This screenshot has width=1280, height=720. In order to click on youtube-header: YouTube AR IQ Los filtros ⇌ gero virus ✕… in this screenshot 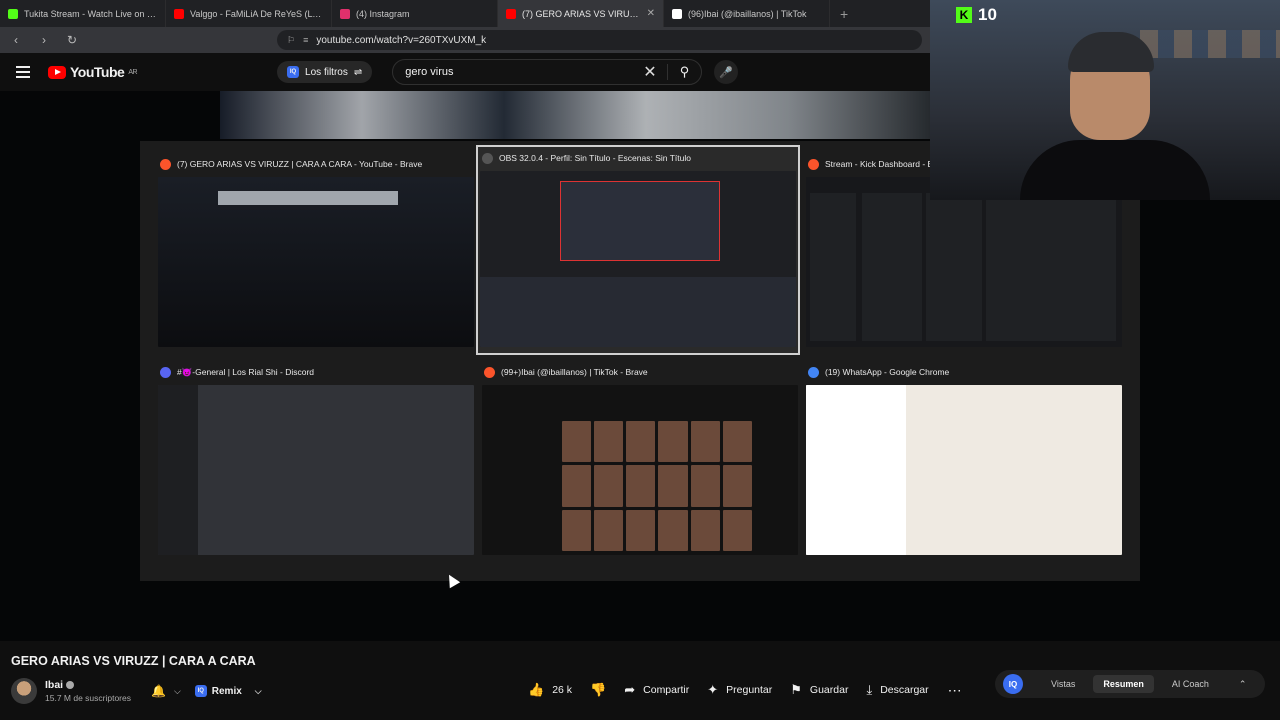, I will do `click(465, 72)`.